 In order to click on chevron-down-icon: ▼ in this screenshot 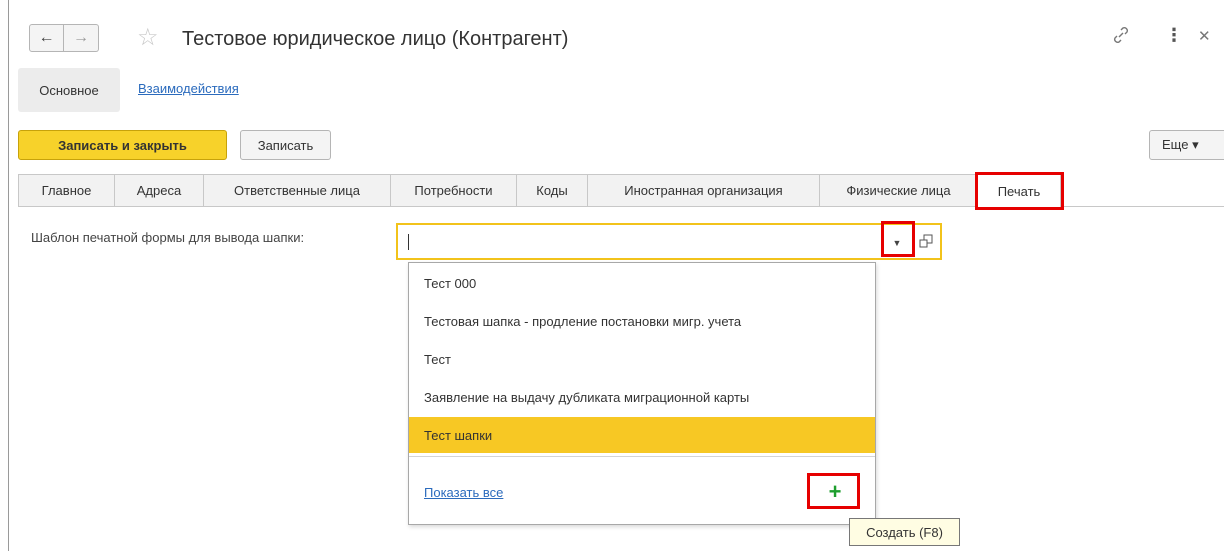, I will do `click(897, 243)`.